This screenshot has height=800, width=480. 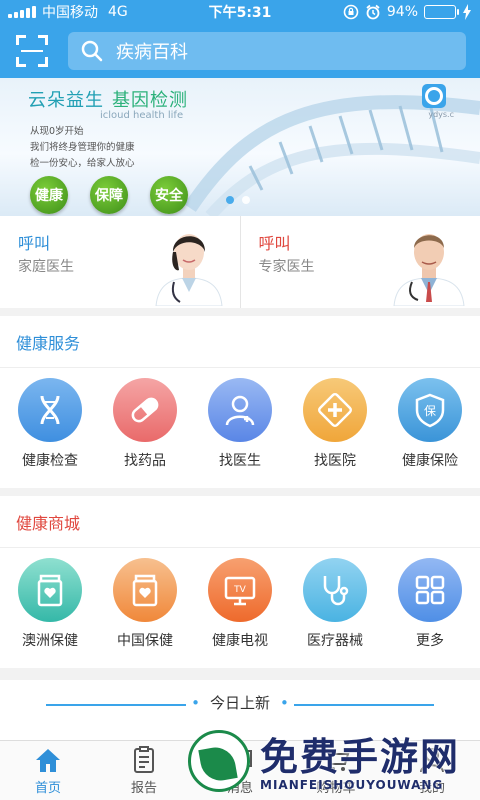 What do you see at coordinates (240, 410) in the screenshot?
I see `doctor-icon` at bounding box center [240, 410].